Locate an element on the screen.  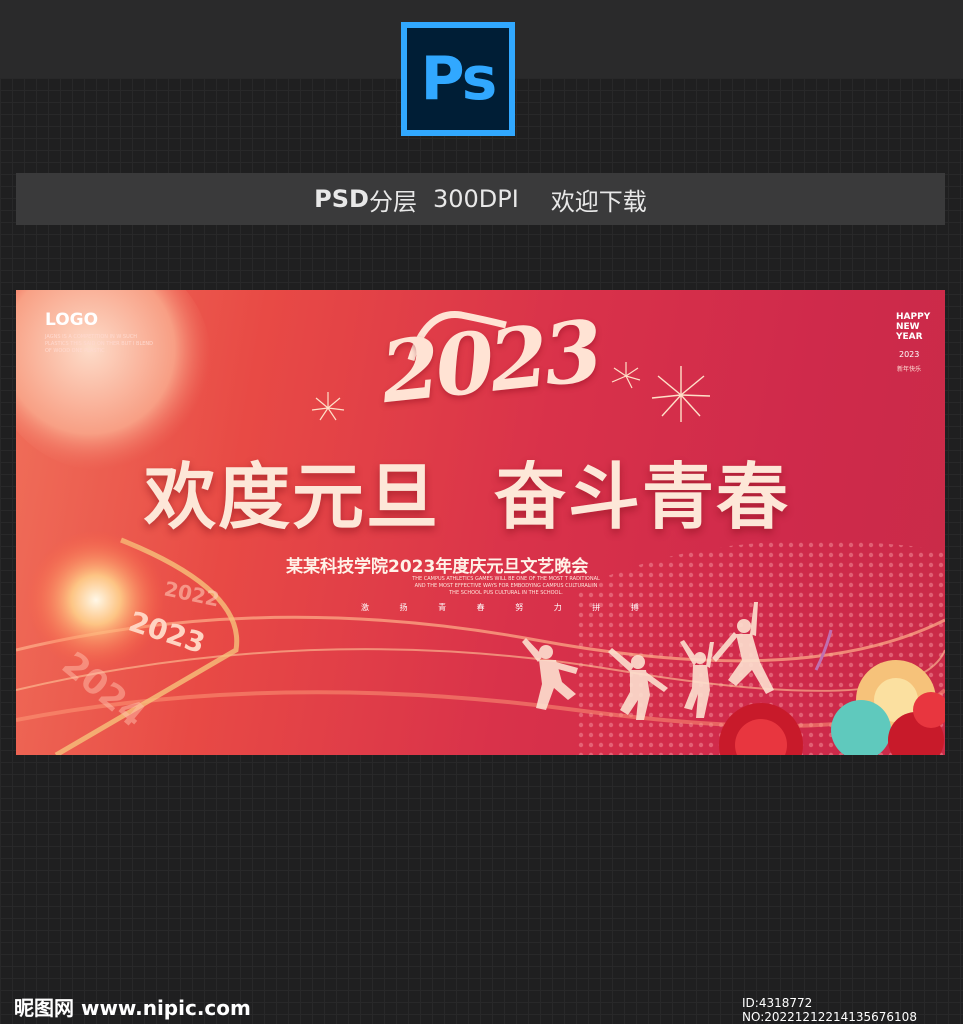
main-title-right: 奋斗青春 is located at coordinates (642, 497).